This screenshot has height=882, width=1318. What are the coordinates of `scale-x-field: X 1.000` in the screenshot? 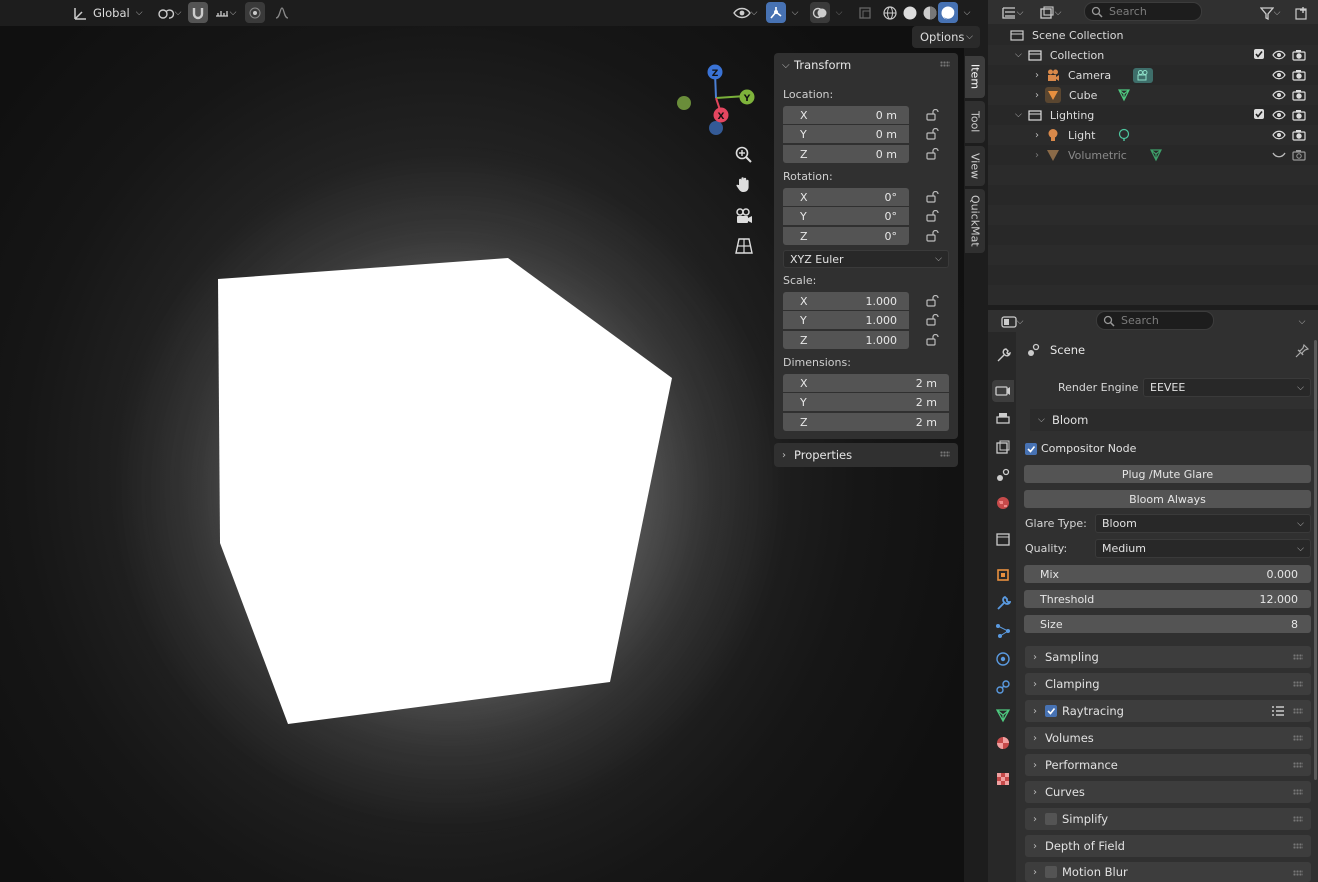 It's located at (846, 301).